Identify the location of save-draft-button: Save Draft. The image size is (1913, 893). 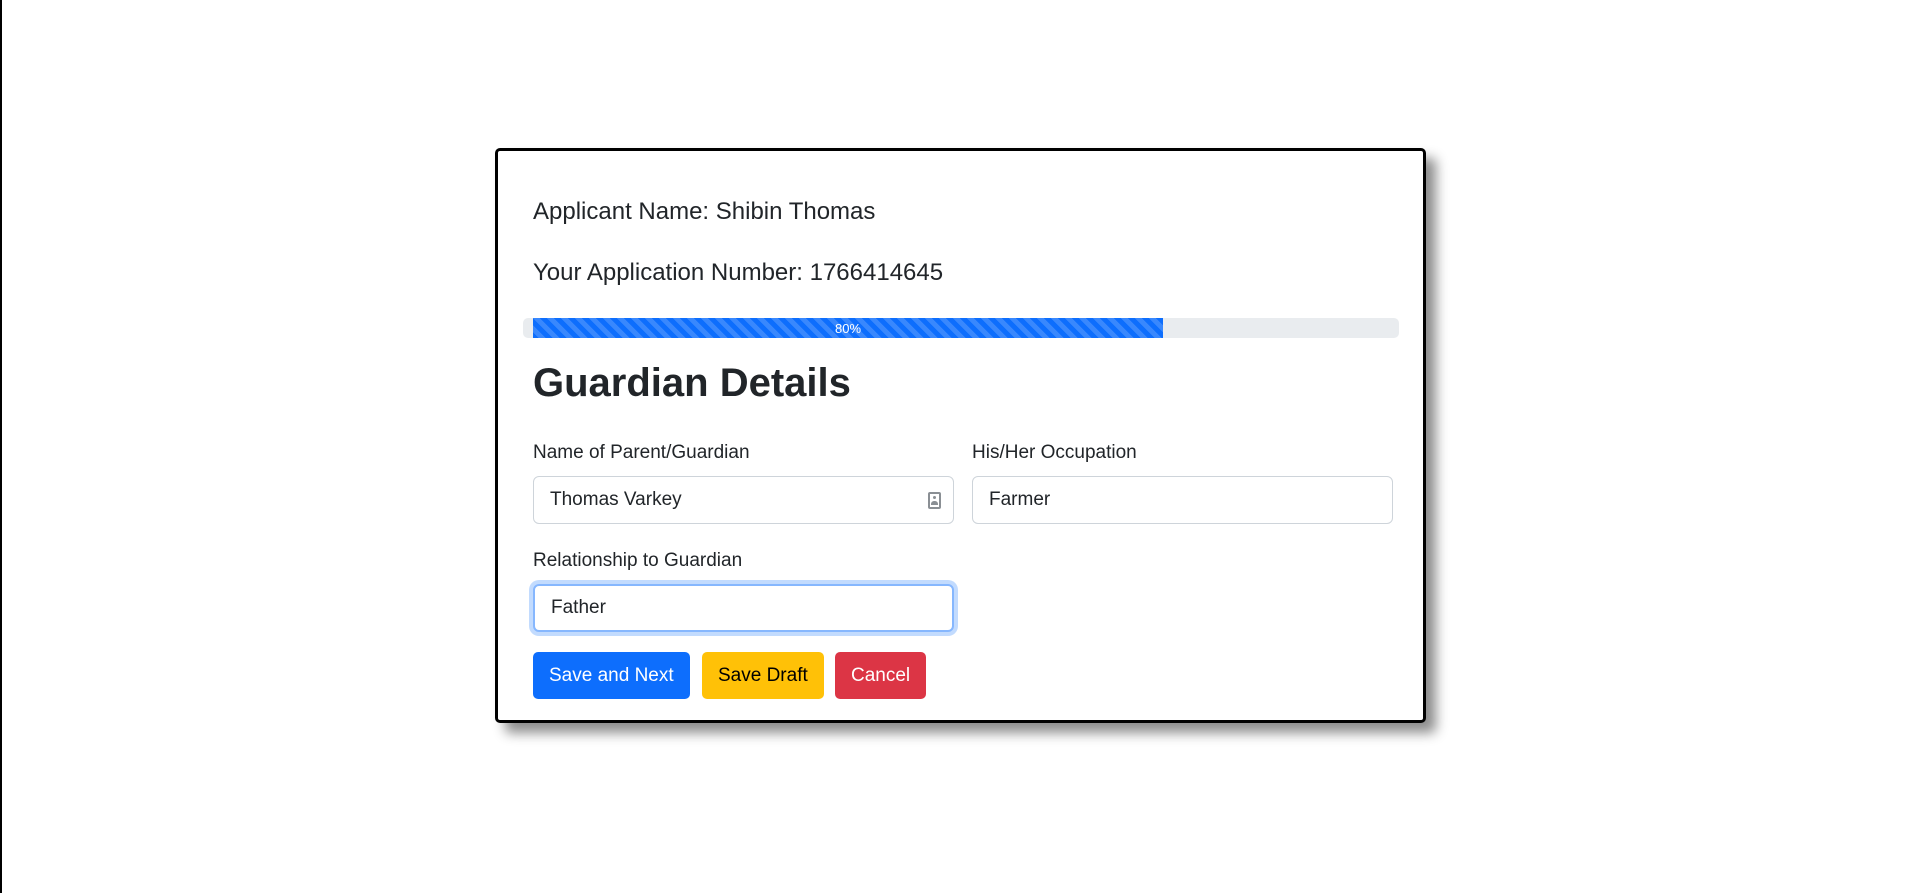
(763, 675).